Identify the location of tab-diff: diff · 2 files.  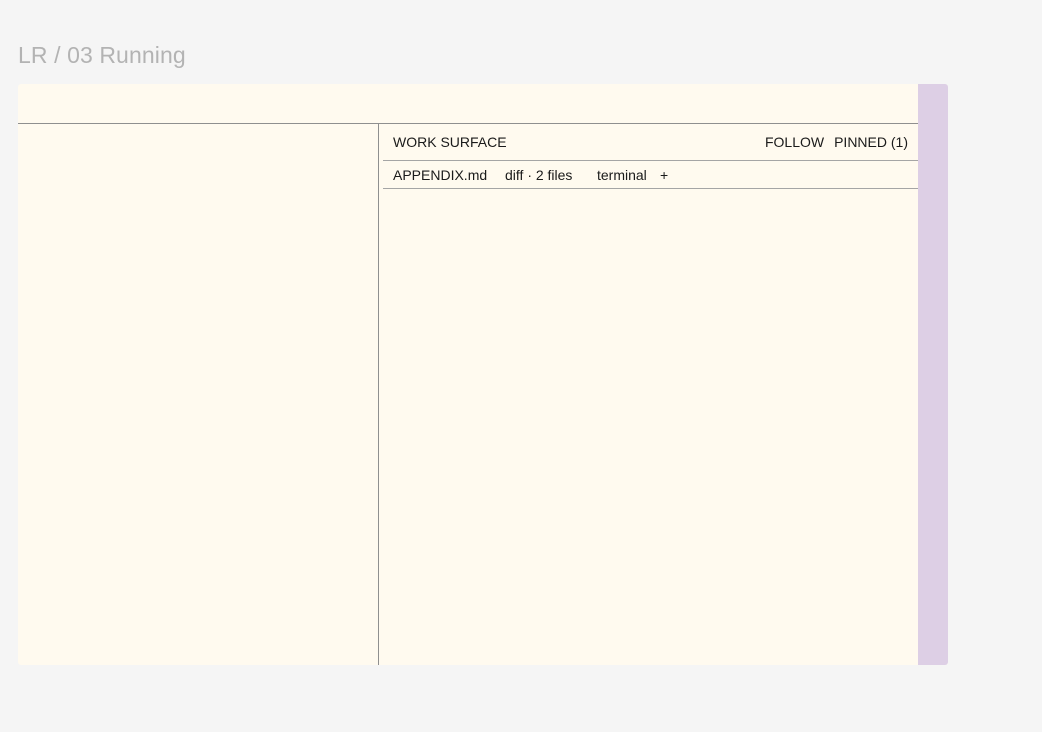
(538, 175).